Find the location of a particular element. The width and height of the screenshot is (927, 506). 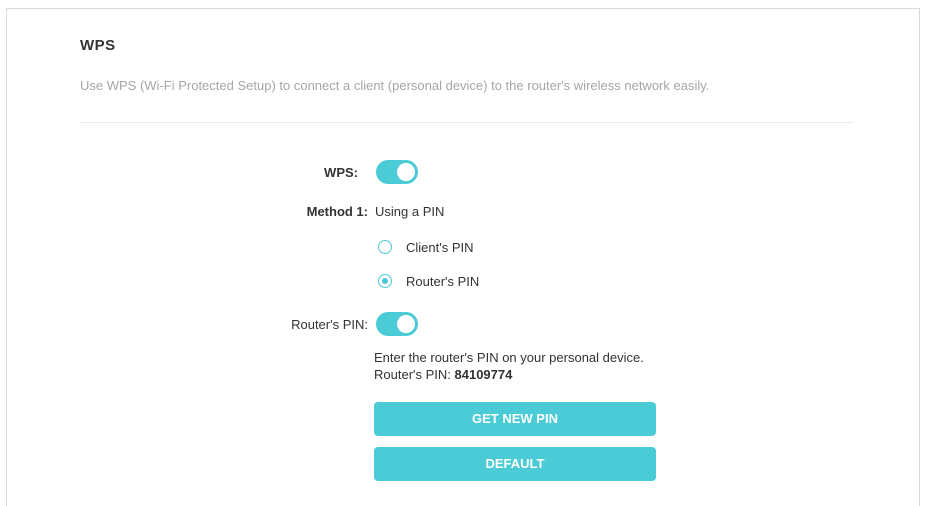

radio-button is located at coordinates (385, 247).